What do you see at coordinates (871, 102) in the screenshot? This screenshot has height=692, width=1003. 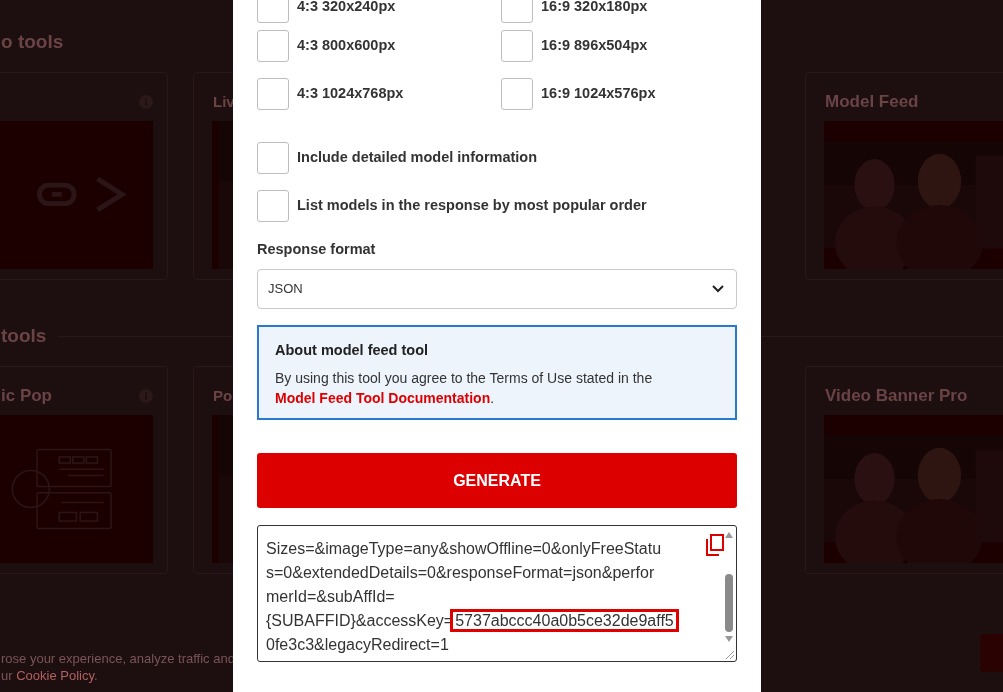 I see `card-title: Model Feed` at bounding box center [871, 102].